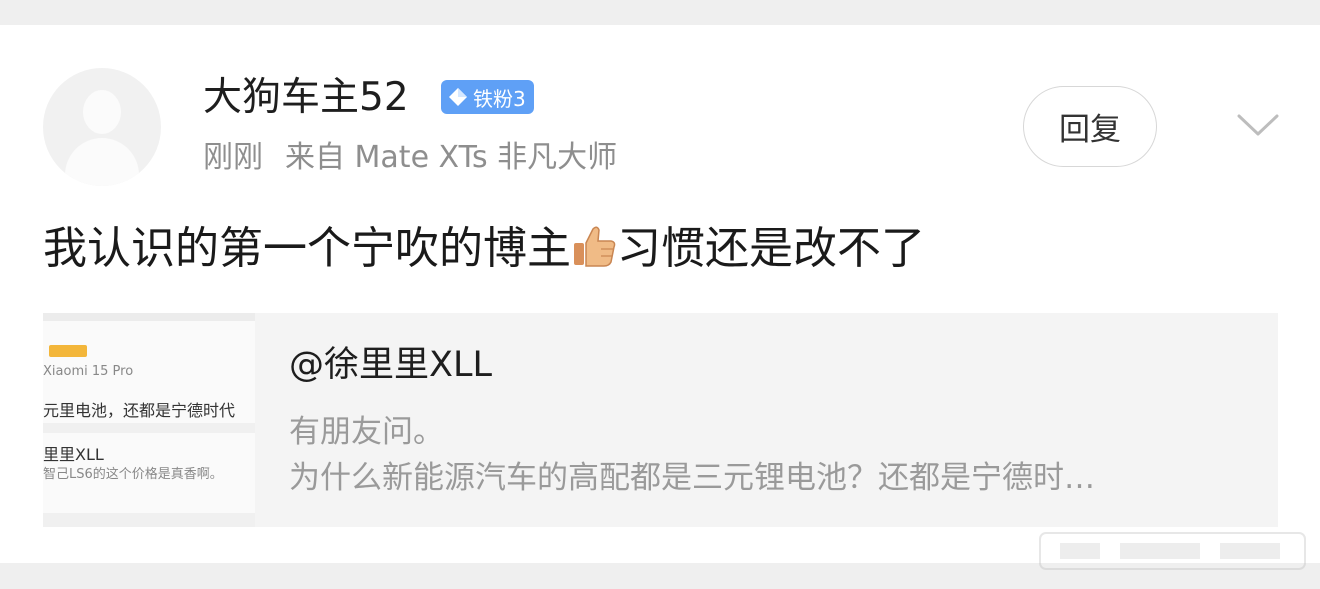  Describe the element at coordinates (499, 98) in the screenshot. I see `badge-label: 铁粉3` at that location.